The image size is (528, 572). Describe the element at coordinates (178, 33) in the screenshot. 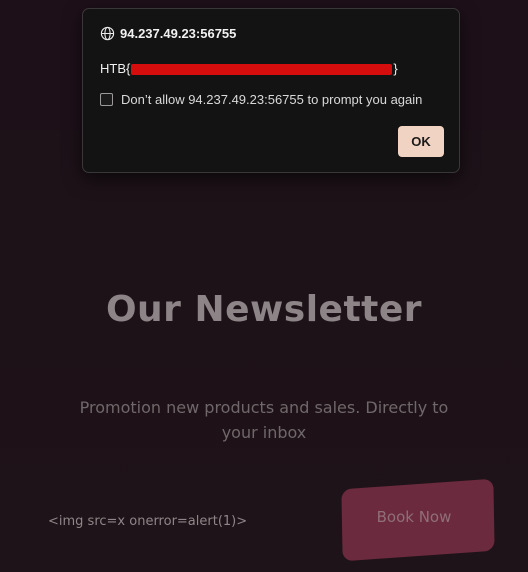

I see `dialog-origin: 94.237.49.23:56755` at that location.